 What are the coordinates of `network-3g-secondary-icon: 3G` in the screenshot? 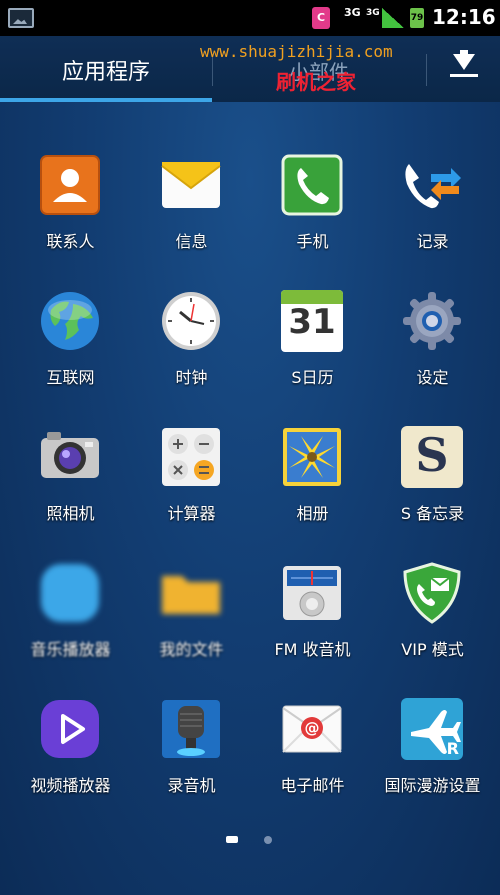 It's located at (373, 13).